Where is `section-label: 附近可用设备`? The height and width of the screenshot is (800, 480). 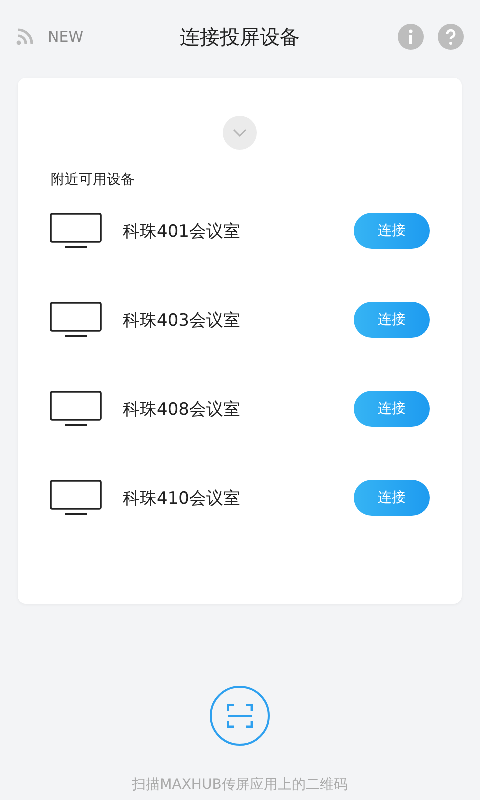 section-label: 附近可用设备 is located at coordinates (93, 180).